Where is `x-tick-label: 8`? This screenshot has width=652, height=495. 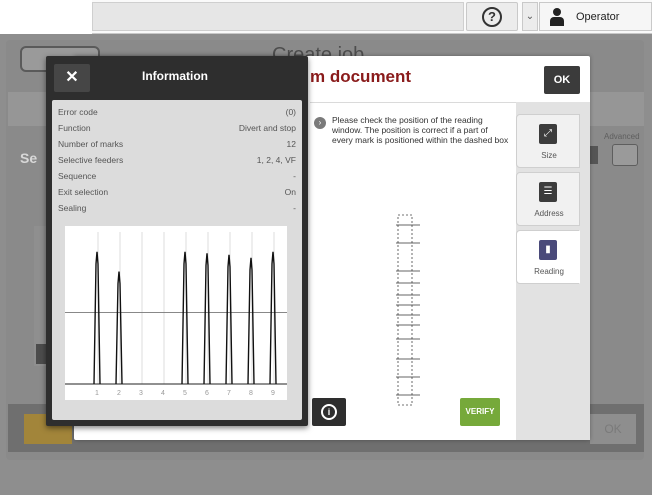
x-tick-label: 8 is located at coordinates (251, 393).